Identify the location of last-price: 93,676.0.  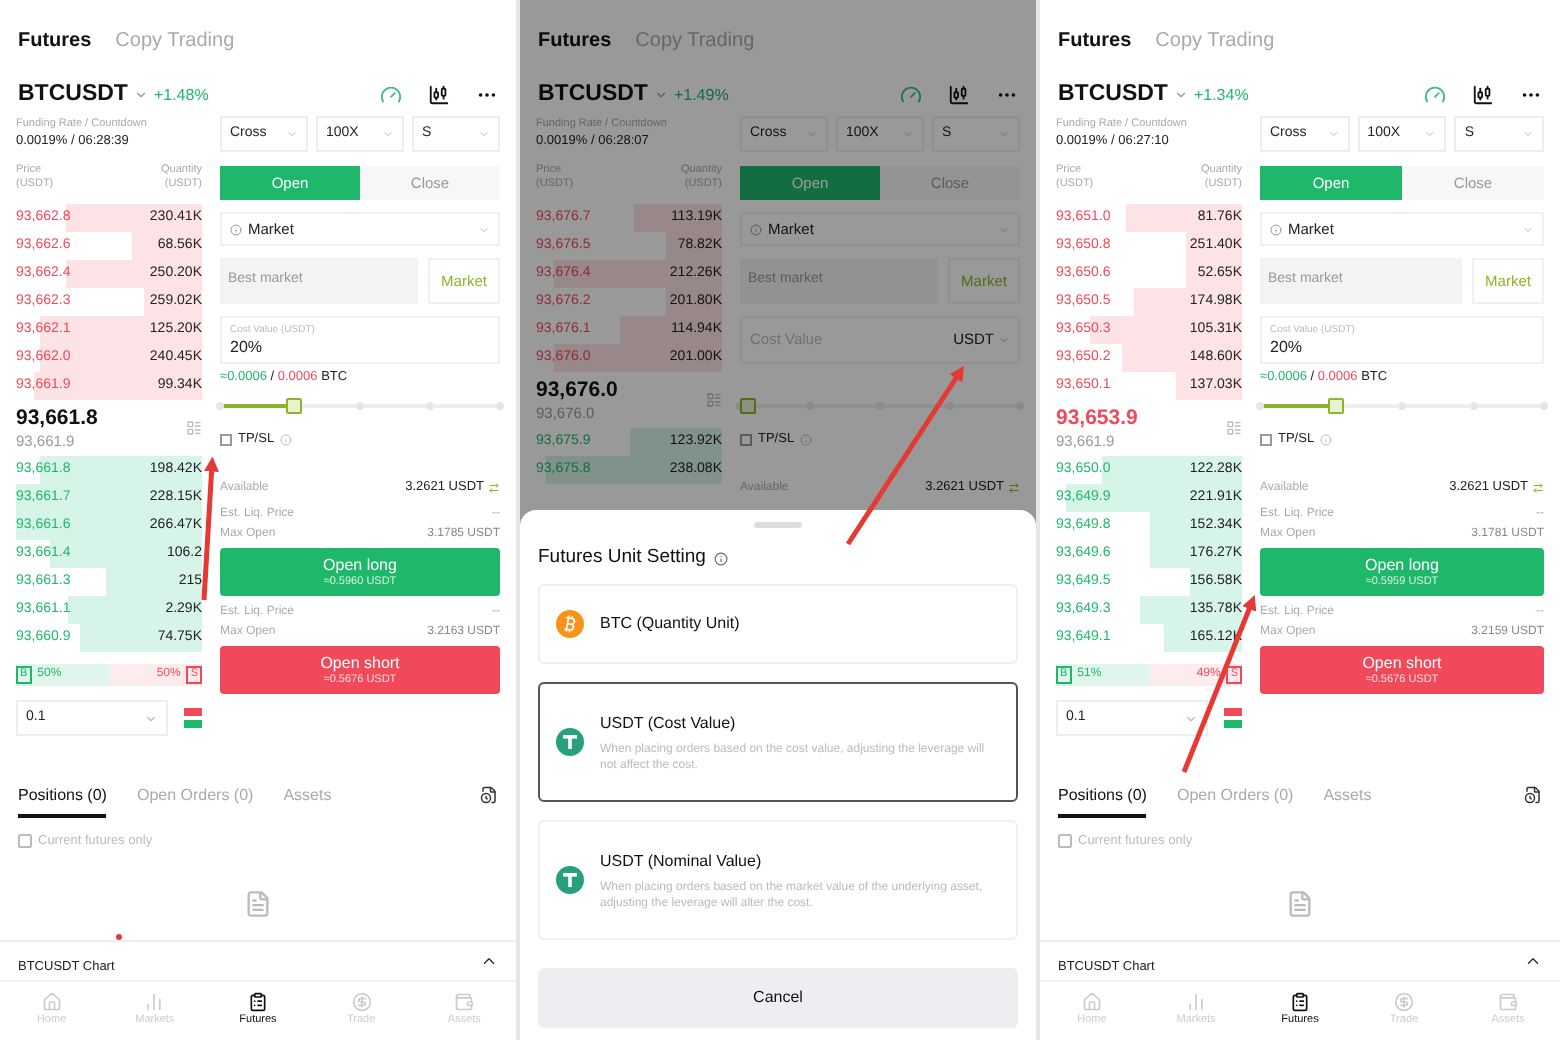
(577, 390).